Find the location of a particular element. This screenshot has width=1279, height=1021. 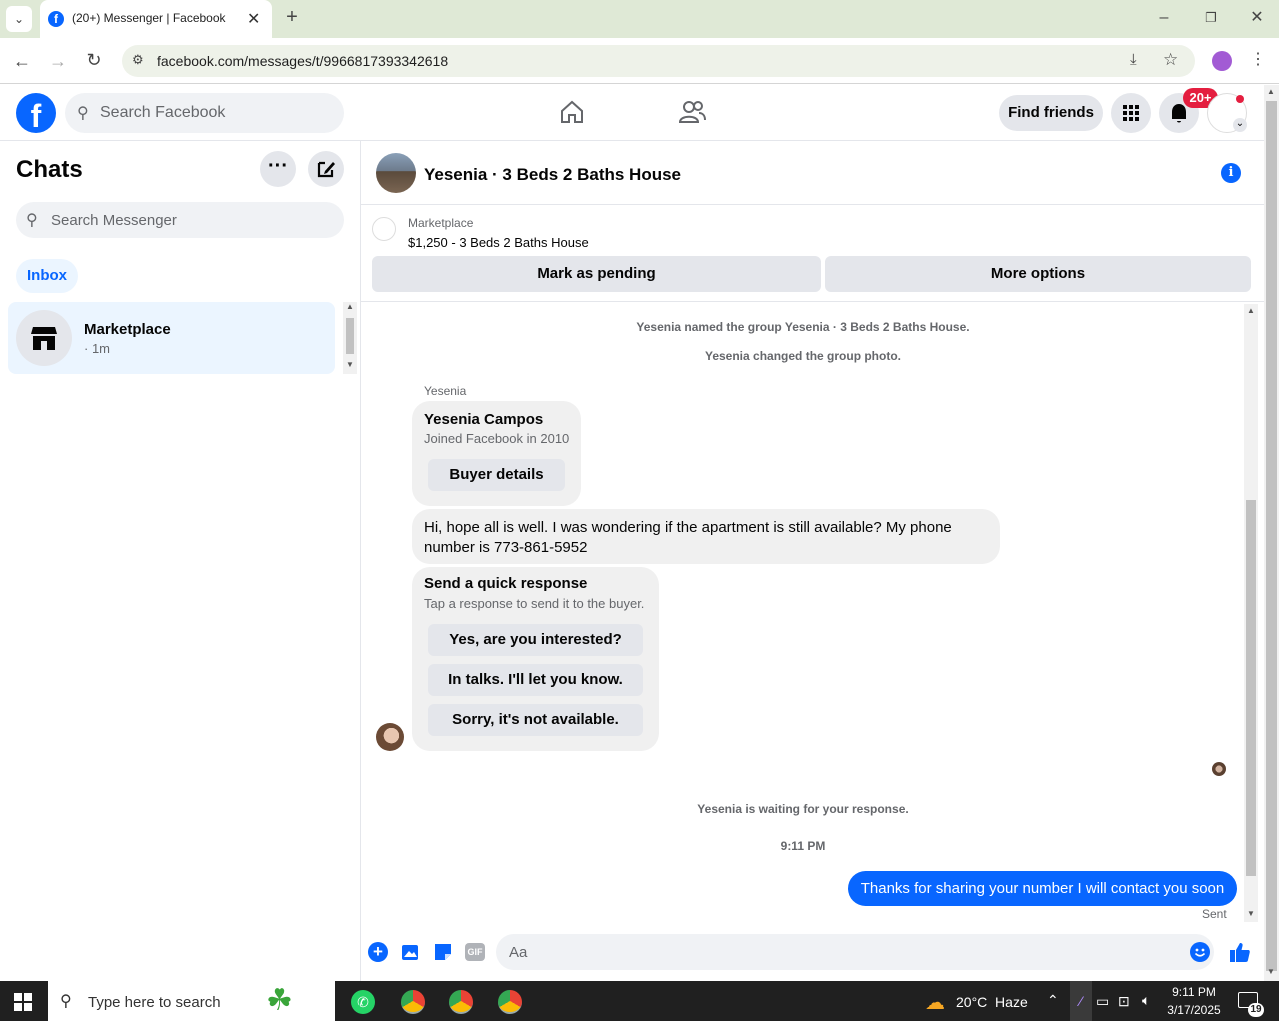

profile-card-joined: Joined Facebook in 2010 is located at coordinates (497, 438).